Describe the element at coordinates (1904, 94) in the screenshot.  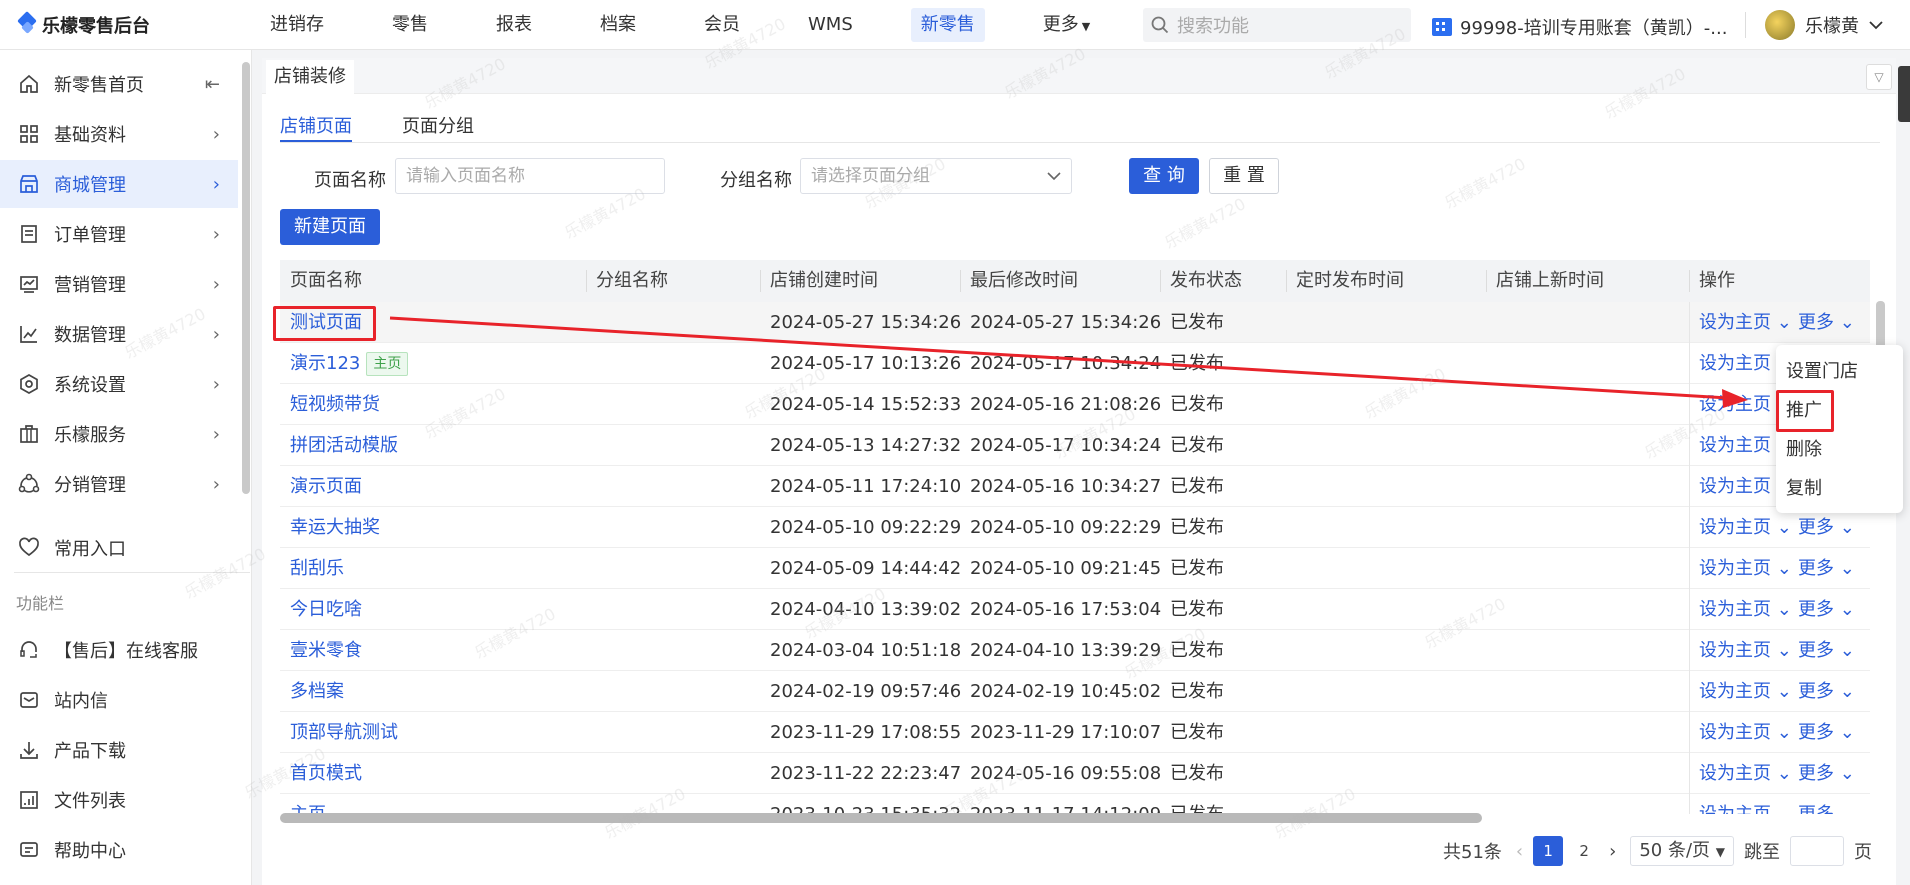
I see `right-edge-handle` at that location.